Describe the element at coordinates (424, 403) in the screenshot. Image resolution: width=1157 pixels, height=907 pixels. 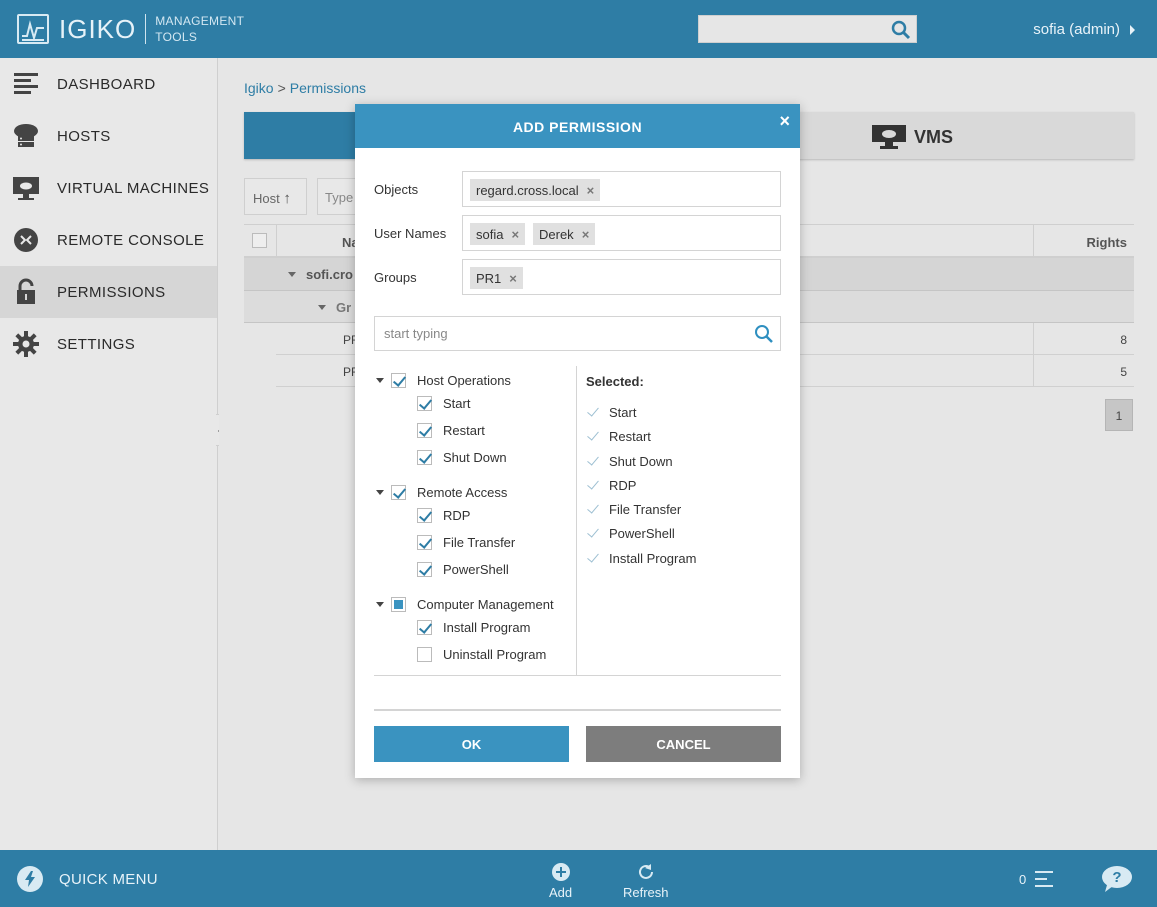
I see `checkbox-start` at that location.